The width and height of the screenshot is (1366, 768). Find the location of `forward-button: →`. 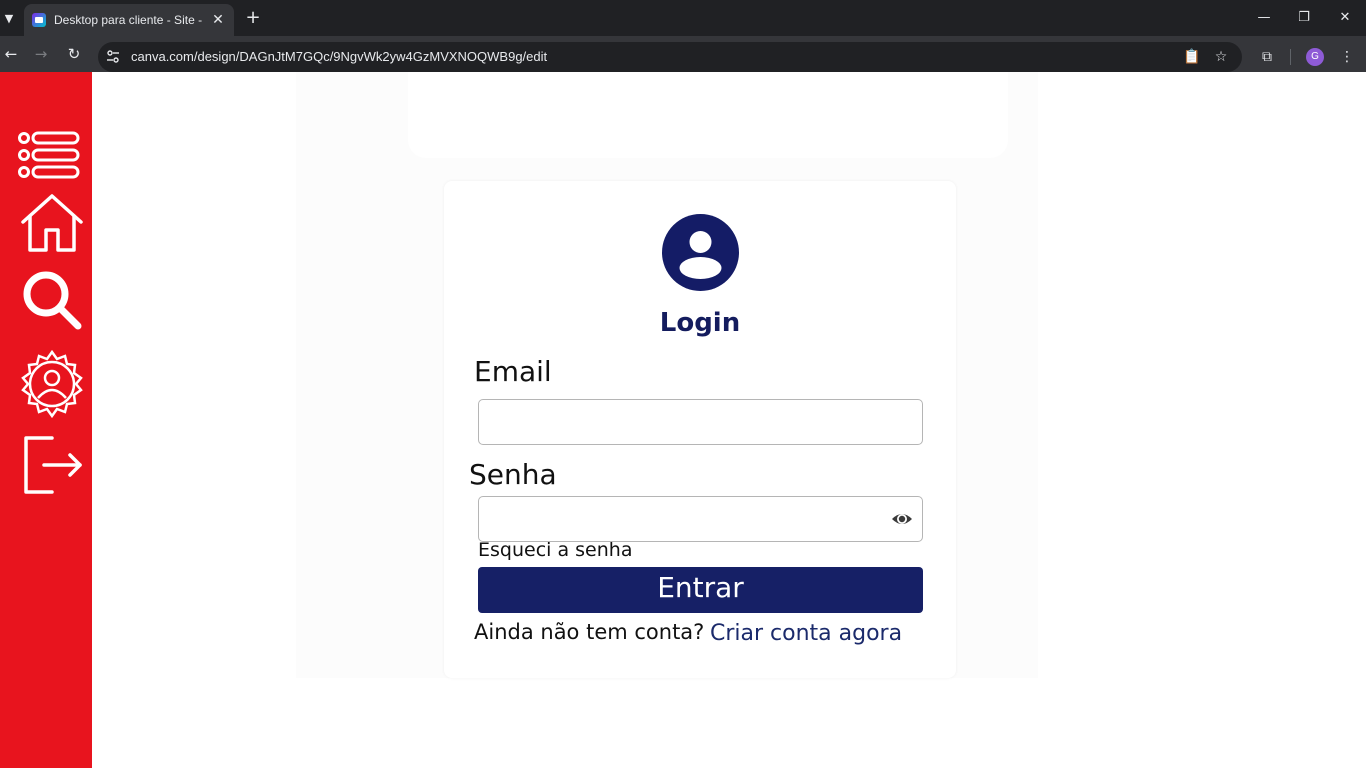

forward-button: → is located at coordinates (41, 54).